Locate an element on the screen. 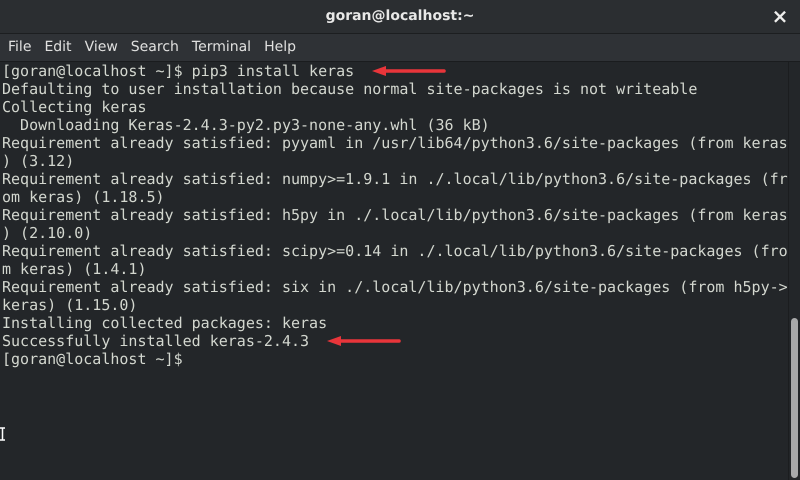 The height and width of the screenshot is (480, 800). scrollbar-thumb is located at coordinates (794, 398).